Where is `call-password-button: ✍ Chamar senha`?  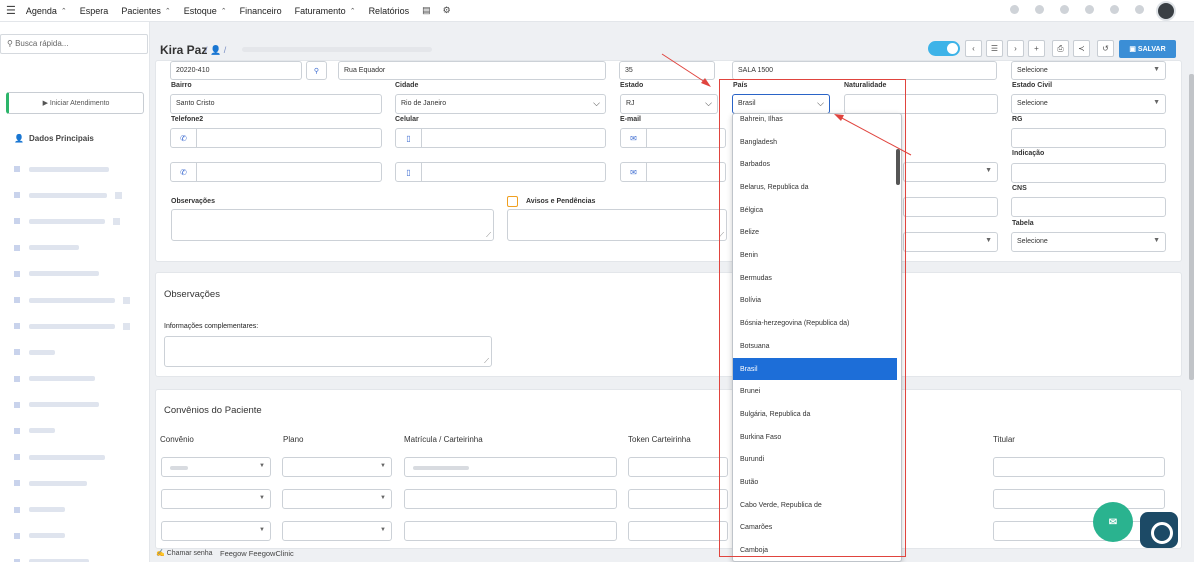
call-password-button: ✍ Chamar senha is located at coordinates (184, 553).